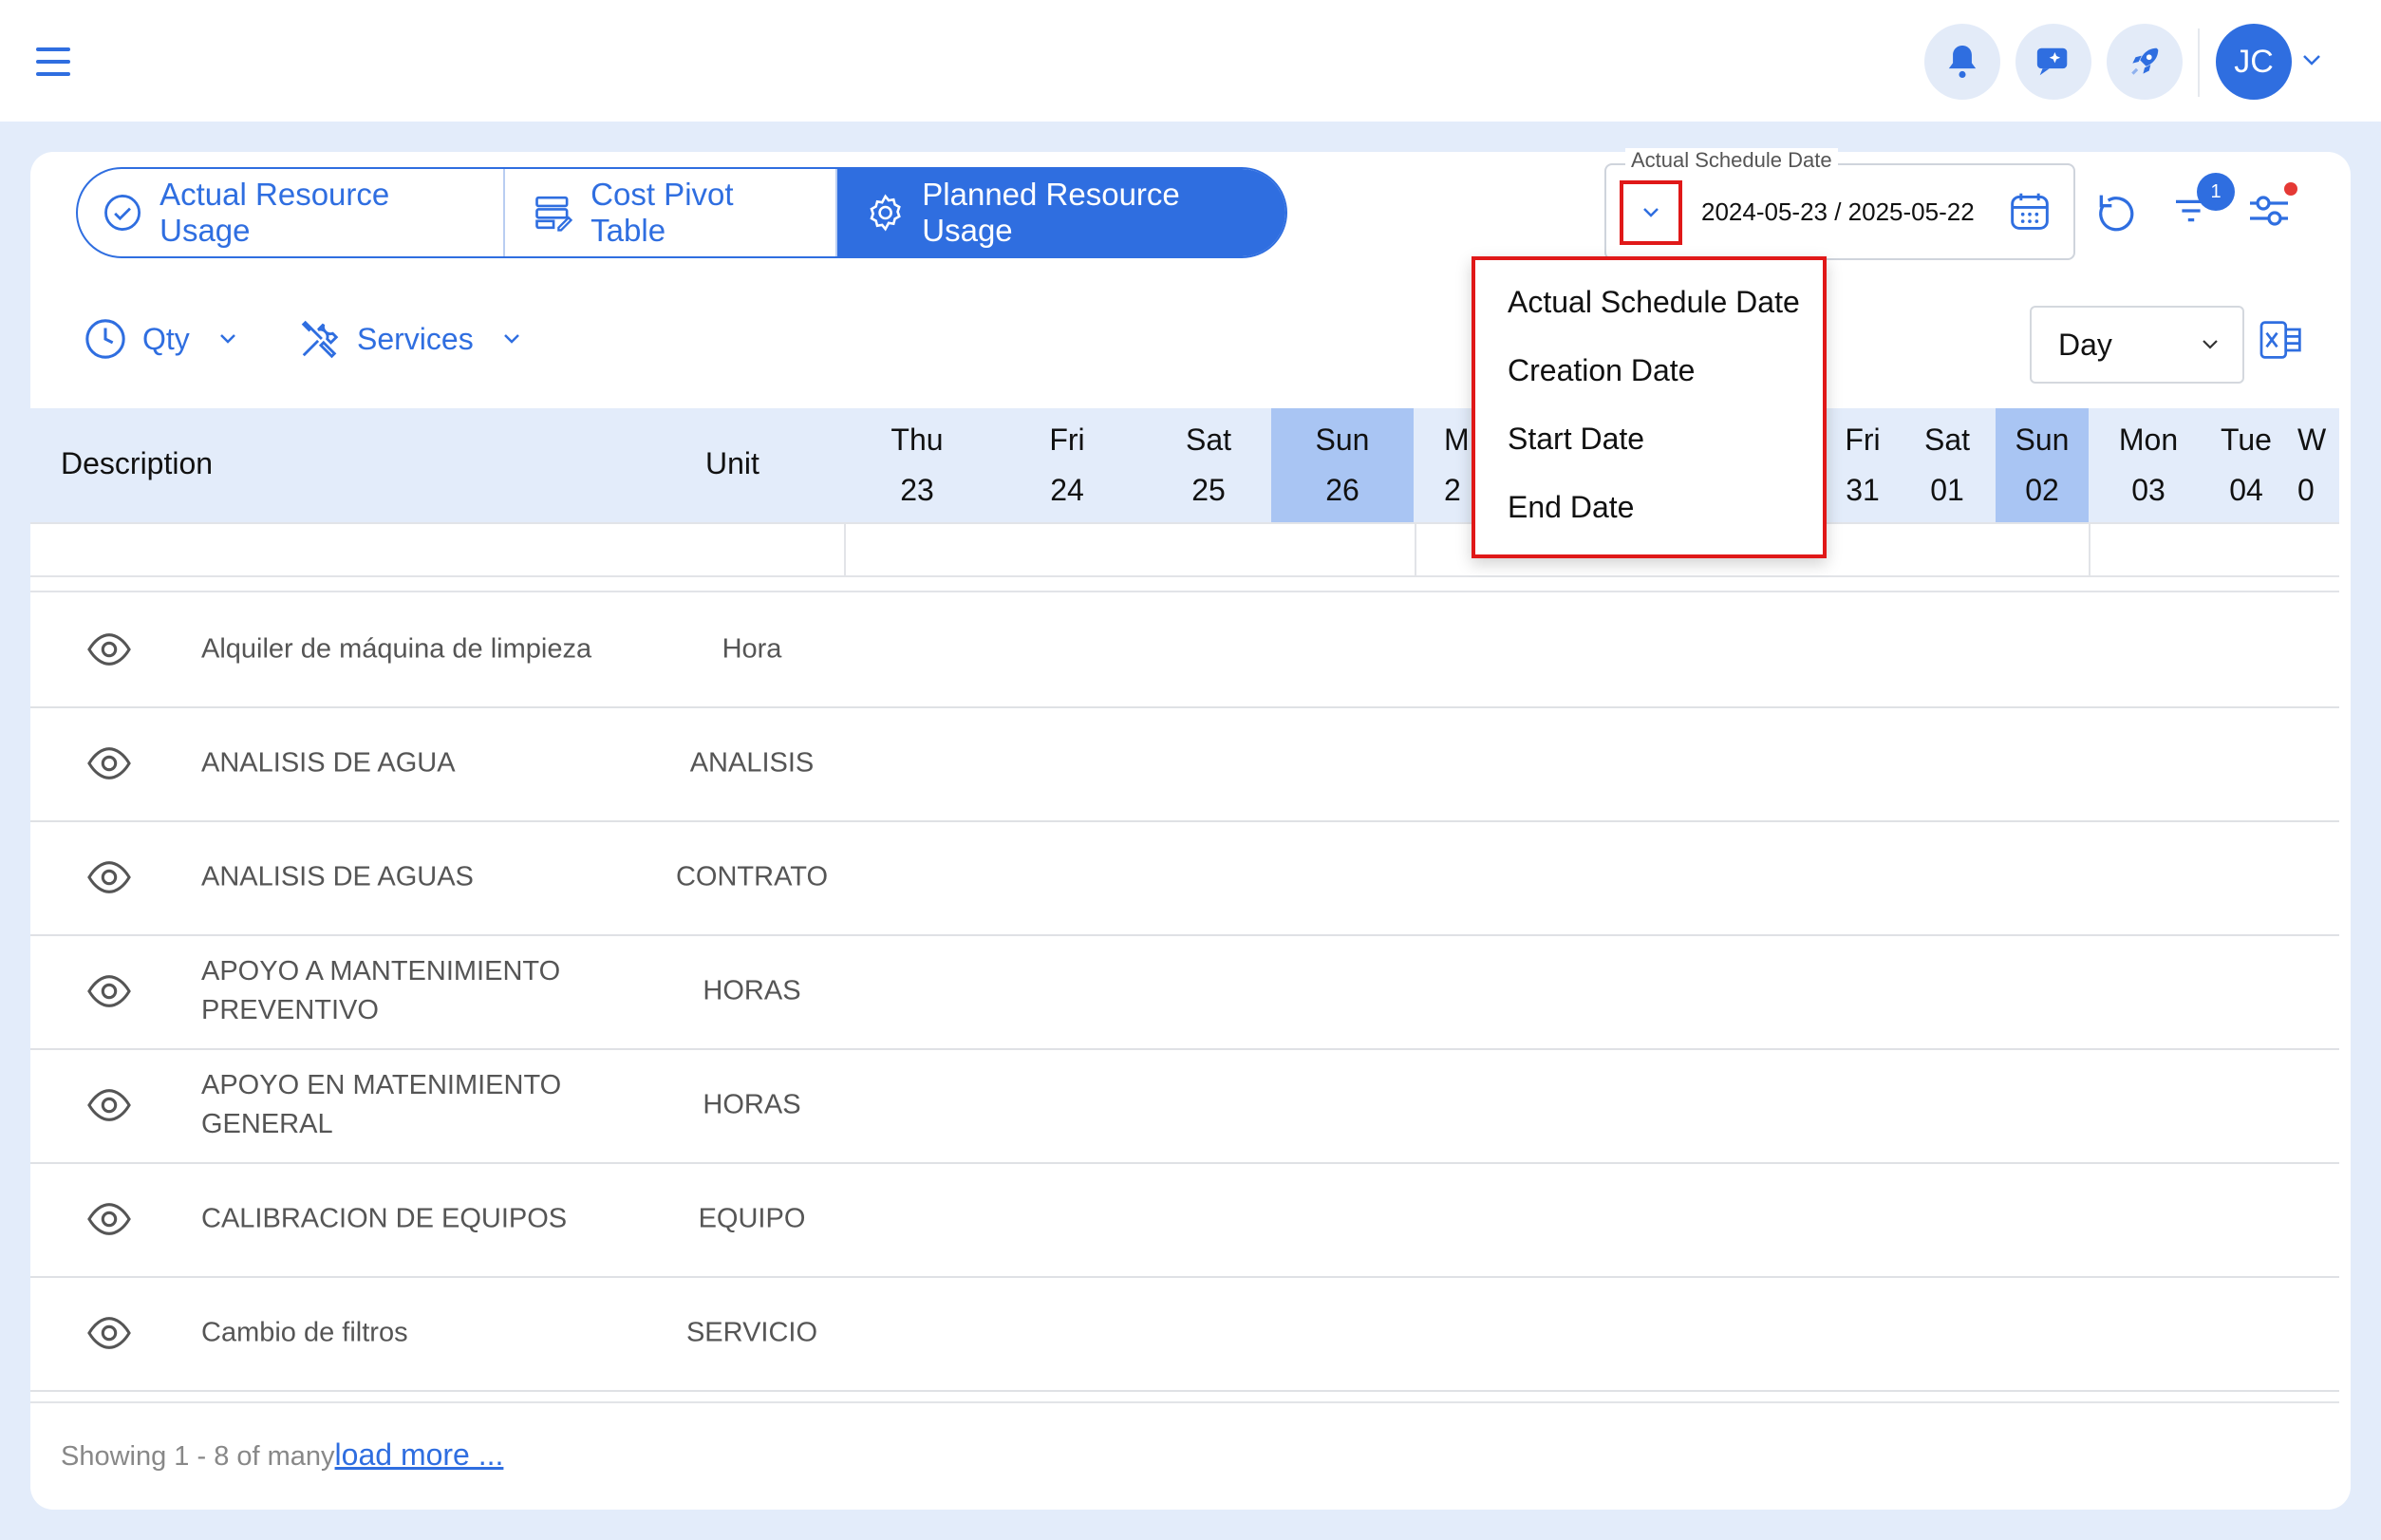  What do you see at coordinates (105, 339) in the screenshot?
I see `clock-icon` at bounding box center [105, 339].